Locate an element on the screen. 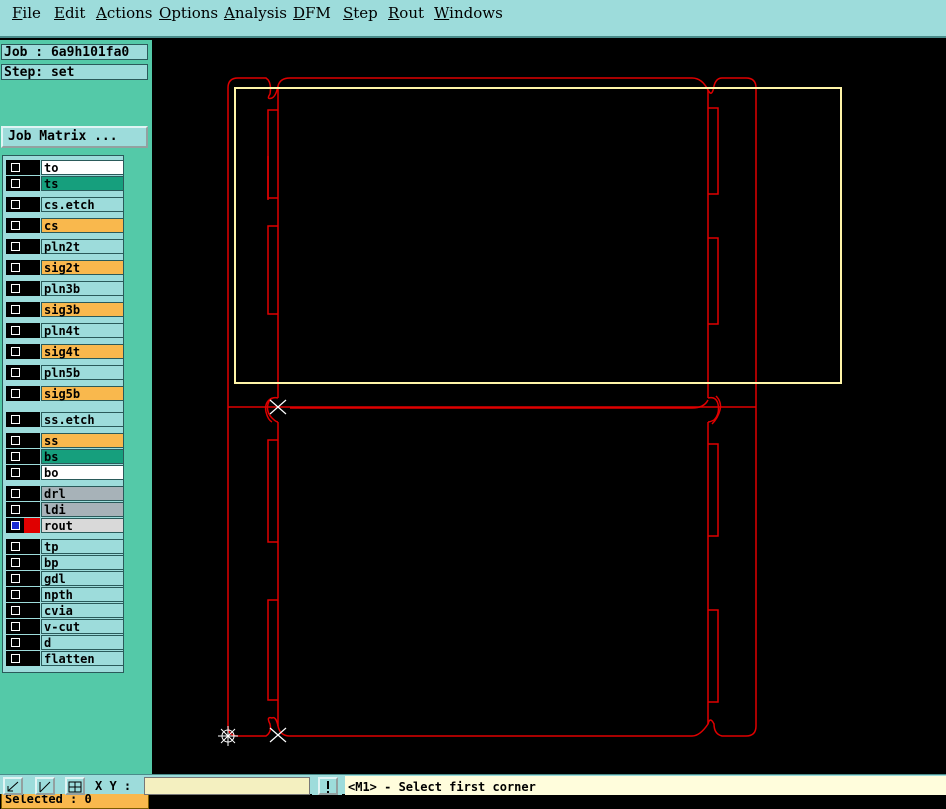 This screenshot has height=809, width=946. menu-actions: Actions is located at coordinates (124, 13).